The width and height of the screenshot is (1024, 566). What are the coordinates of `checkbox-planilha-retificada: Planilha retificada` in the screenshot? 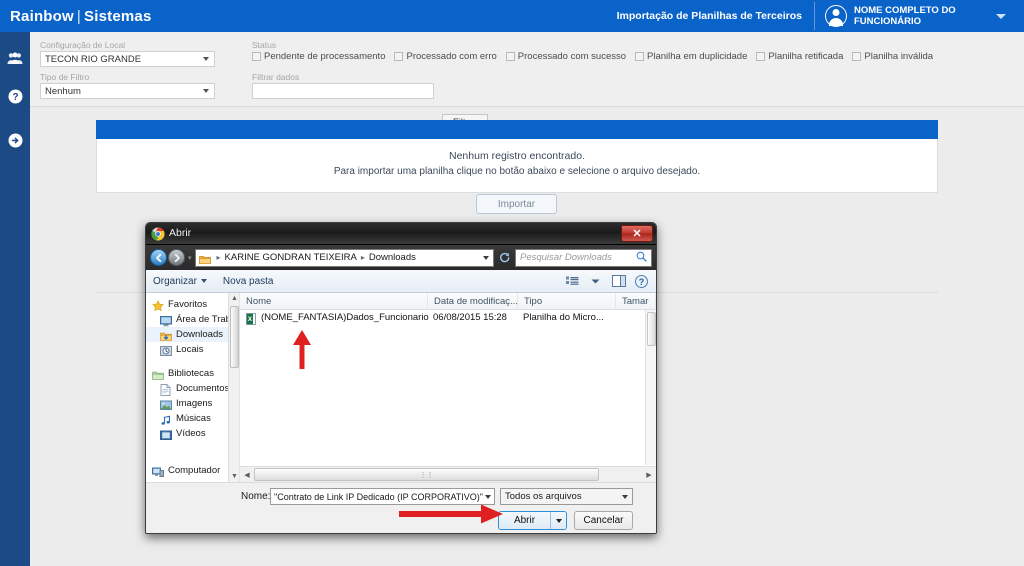 It's located at (799, 56).